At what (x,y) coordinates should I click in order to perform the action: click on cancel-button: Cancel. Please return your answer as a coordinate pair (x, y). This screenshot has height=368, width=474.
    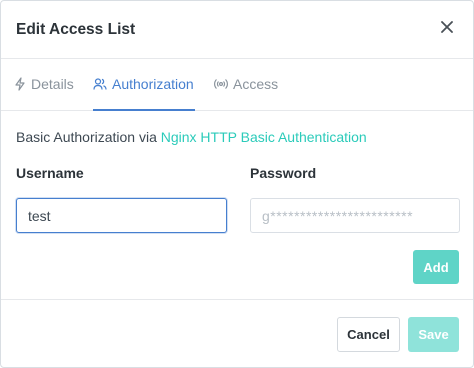
    Looking at the image, I should click on (368, 334).